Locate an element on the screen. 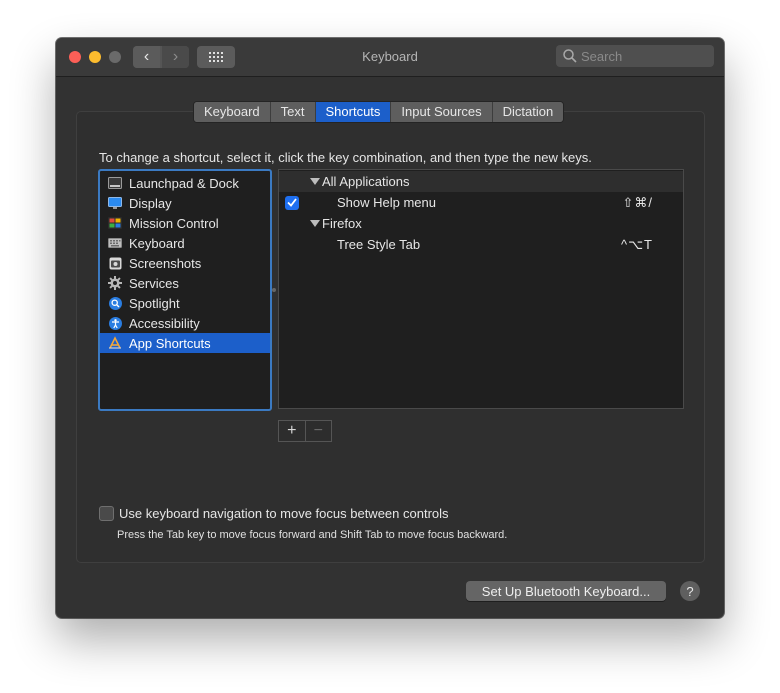 This screenshot has width=780, height=693. shortcut-keys: ⇧⌘/ is located at coordinates (637, 203).